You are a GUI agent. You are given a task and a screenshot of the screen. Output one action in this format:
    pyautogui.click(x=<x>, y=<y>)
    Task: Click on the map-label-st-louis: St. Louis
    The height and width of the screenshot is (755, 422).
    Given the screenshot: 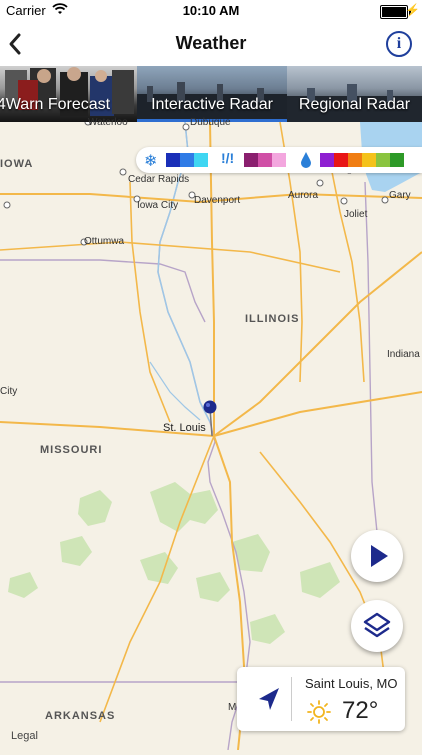 What is the action you would take?
    pyautogui.click(x=184, y=428)
    